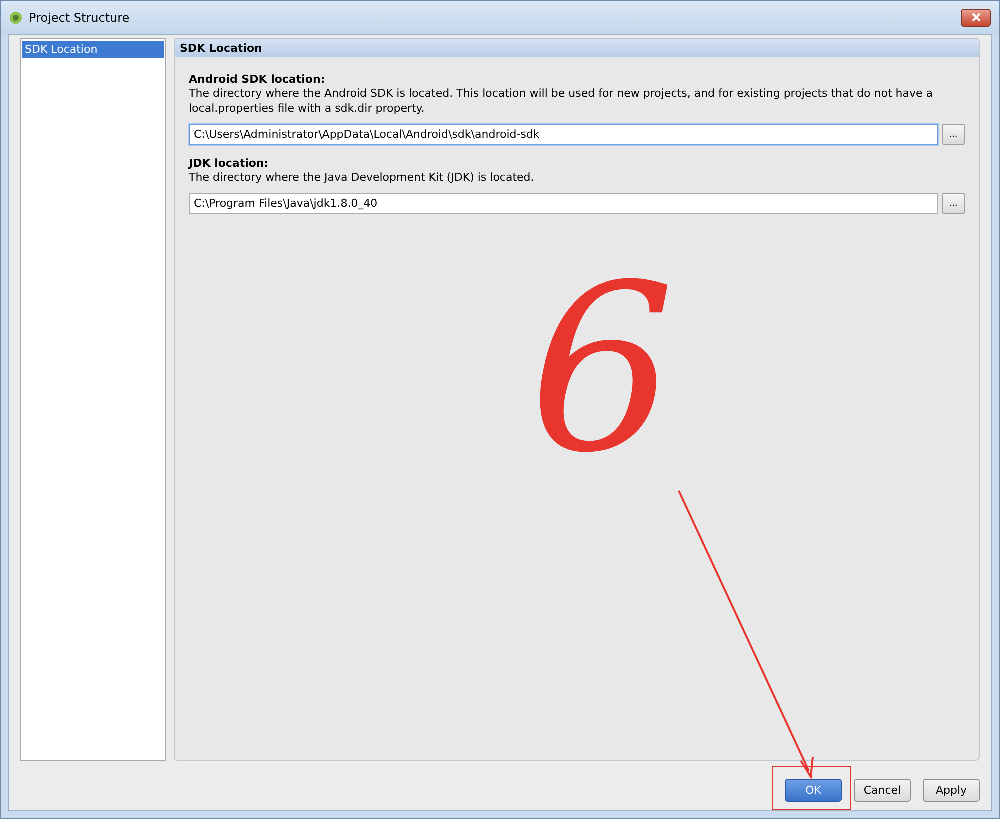 Image resolution: width=1000 pixels, height=819 pixels. What do you see at coordinates (563, 203) in the screenshot?
I see `path-field: C:\Program Files\Java\jdk1.8.0_40` at bounding box center [563, 203].